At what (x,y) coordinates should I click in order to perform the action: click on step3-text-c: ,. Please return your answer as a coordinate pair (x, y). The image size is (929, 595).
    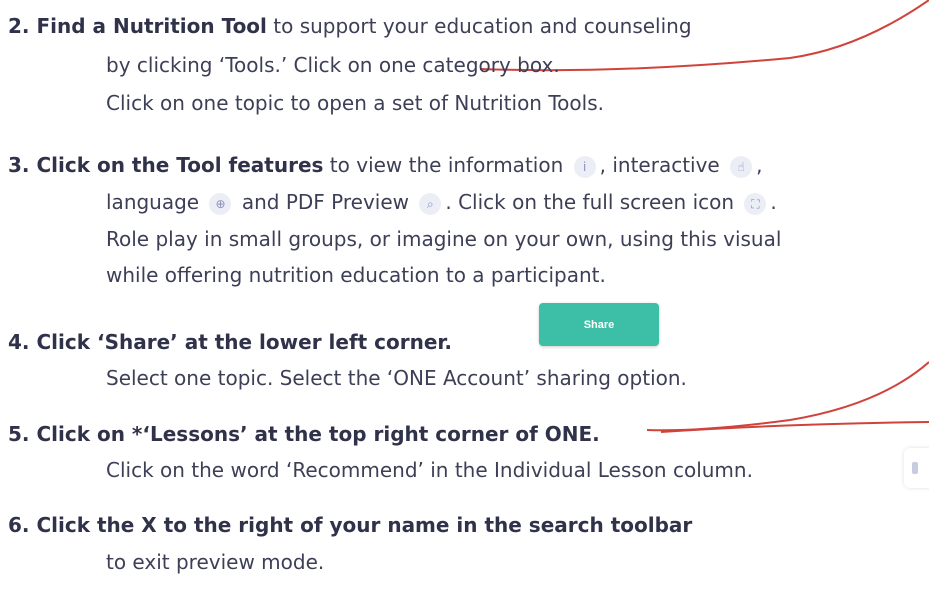
    Looking at the image, I should click on (759, 165).